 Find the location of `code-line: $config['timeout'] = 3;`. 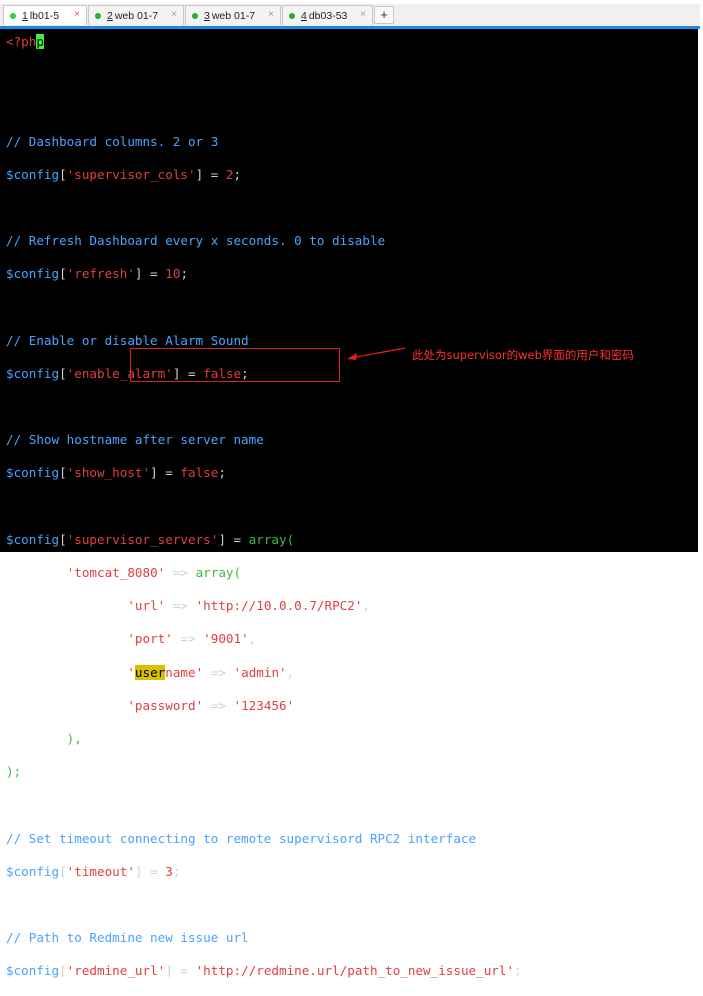

code-line: $config['timeout'] = 3; is located at coordinates (93, 871).